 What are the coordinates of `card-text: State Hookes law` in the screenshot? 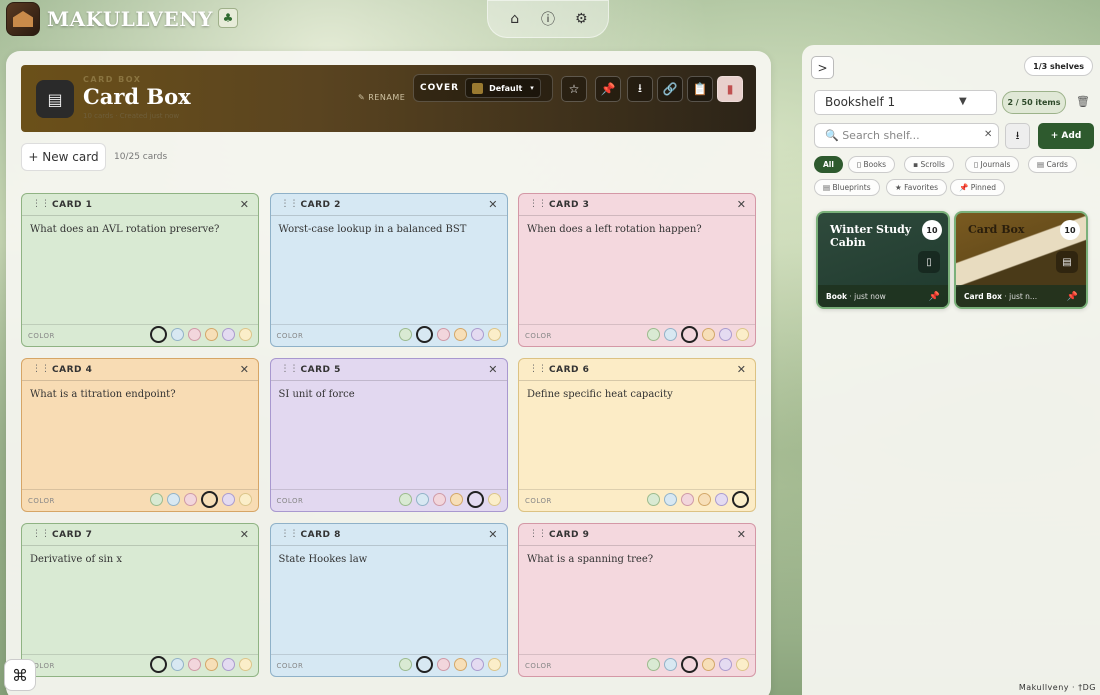 It's located at (323, 559).